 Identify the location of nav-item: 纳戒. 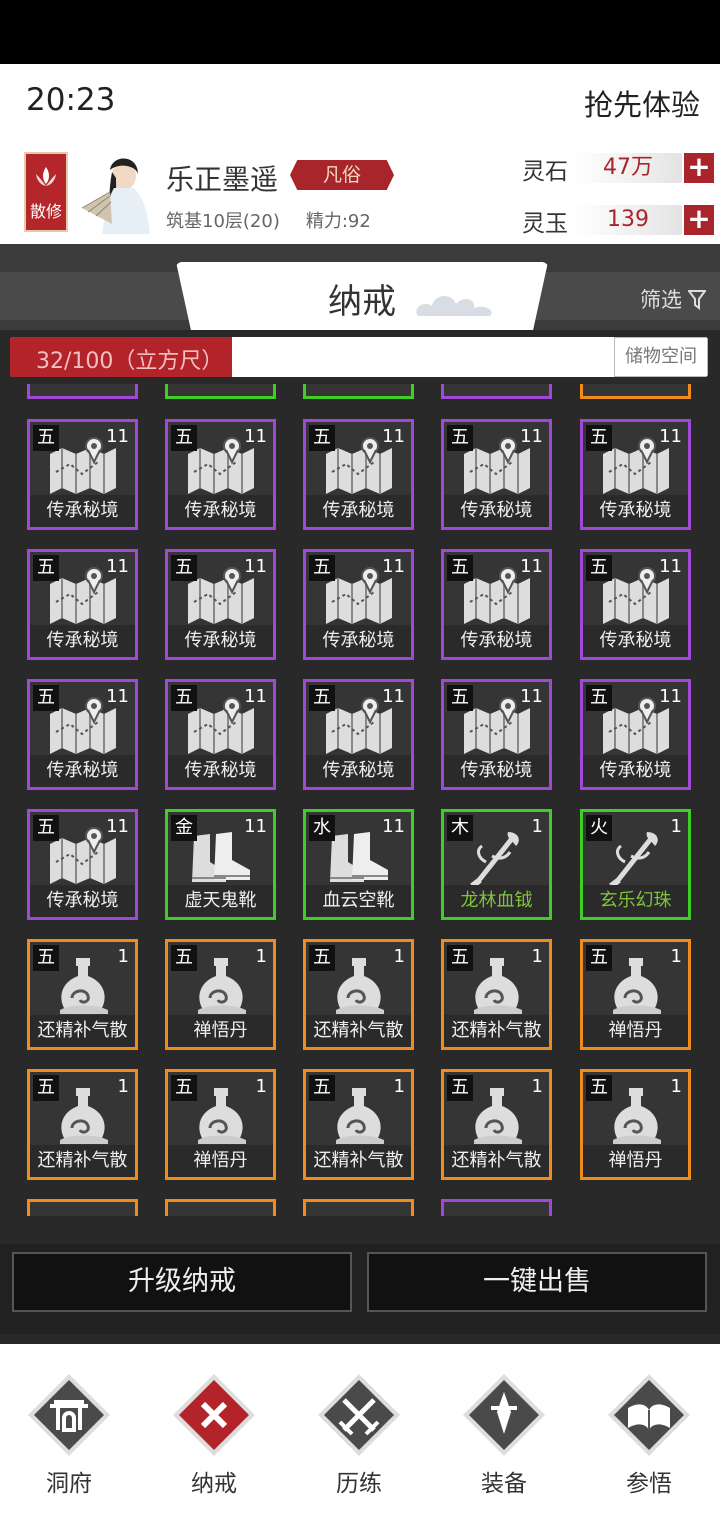
(214, 1431).